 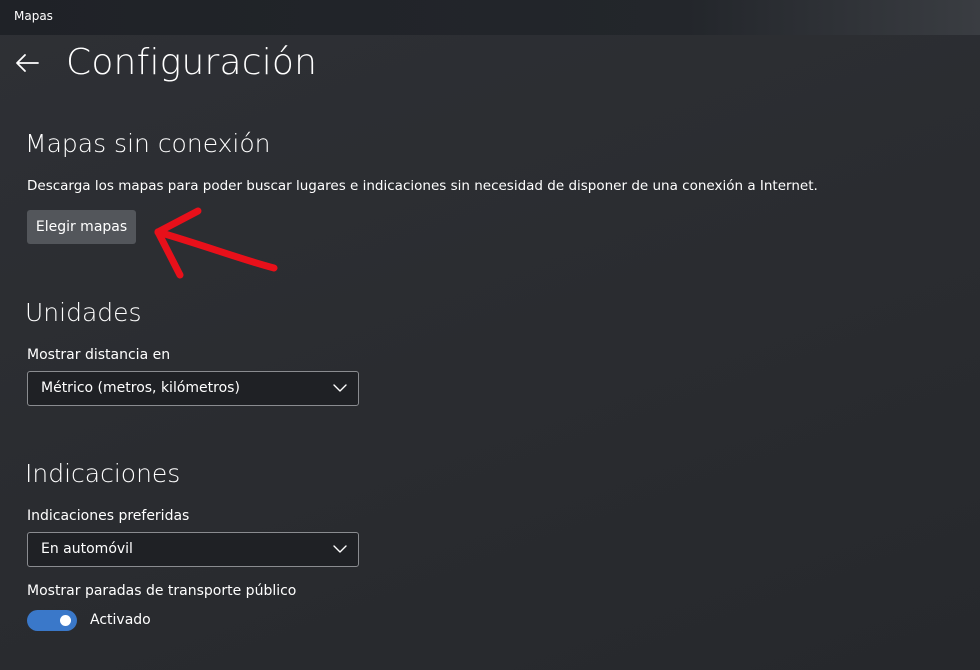 I want to click on app-title: Mapas, so click(x=33, y=16).